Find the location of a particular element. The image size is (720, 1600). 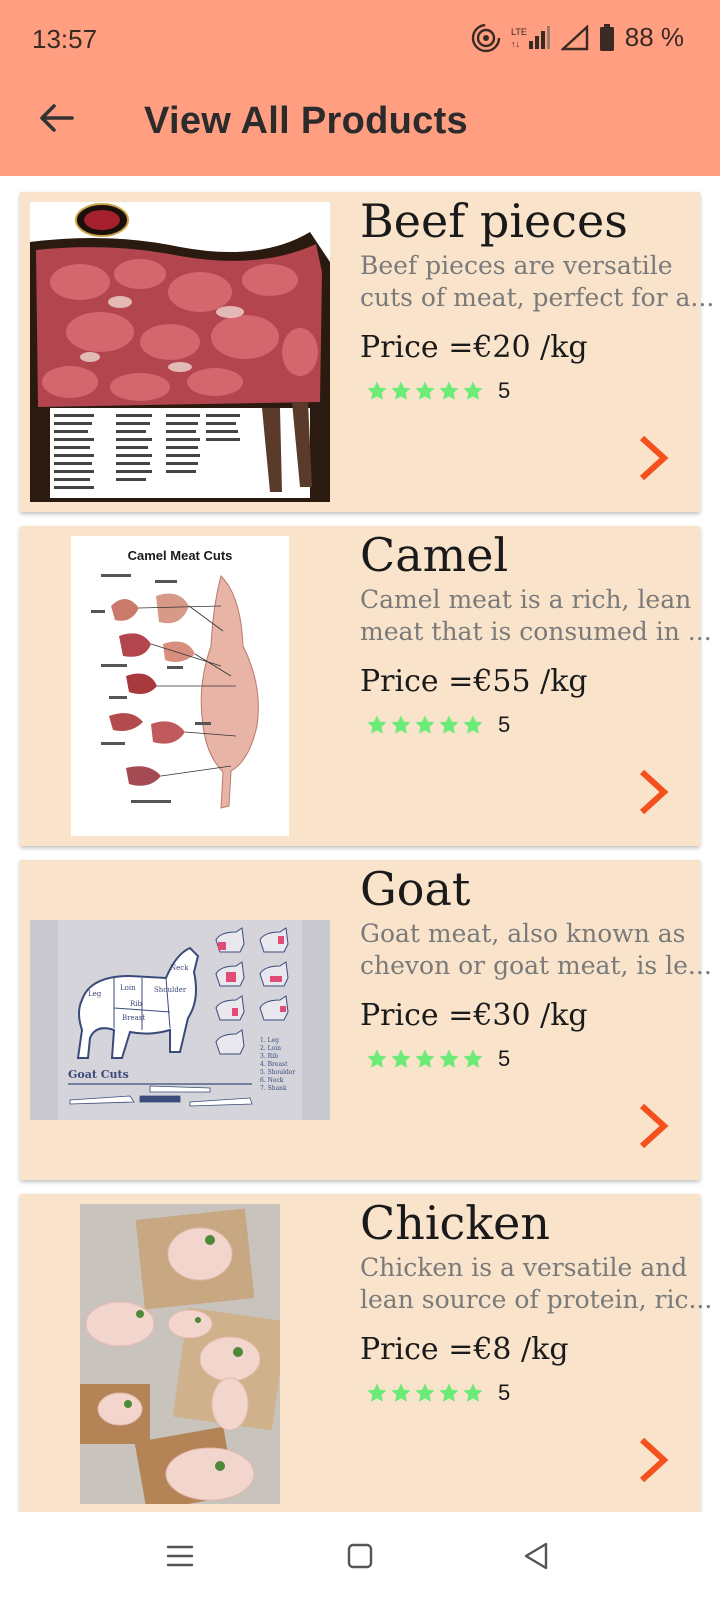

svg-text: 1. Leg is located at coordinates (269, 1040).